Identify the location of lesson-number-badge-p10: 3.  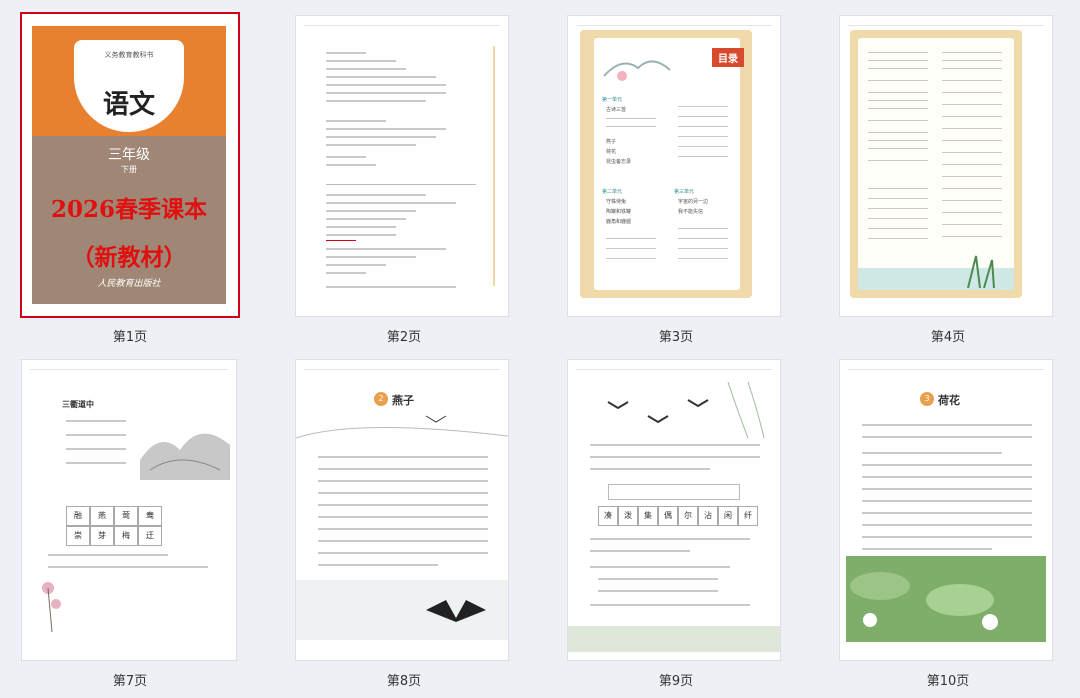
(927, 399).